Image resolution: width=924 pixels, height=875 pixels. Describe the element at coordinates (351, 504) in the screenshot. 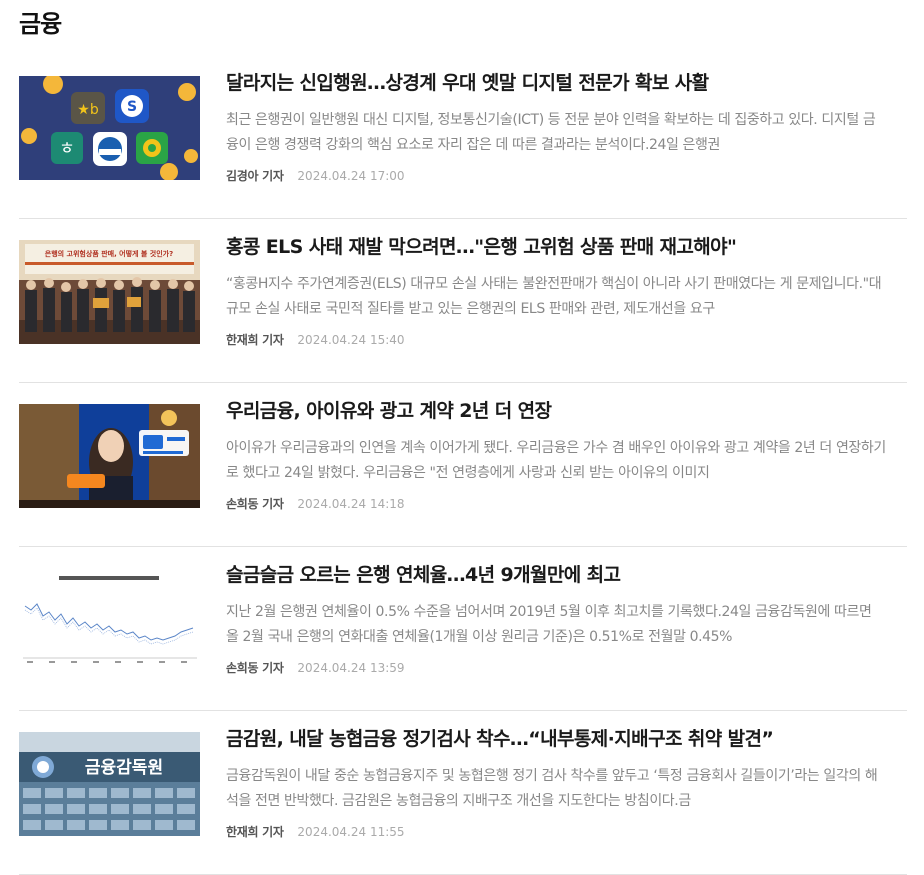

I see `article-date: 2024.04.24 14:18` at that location.